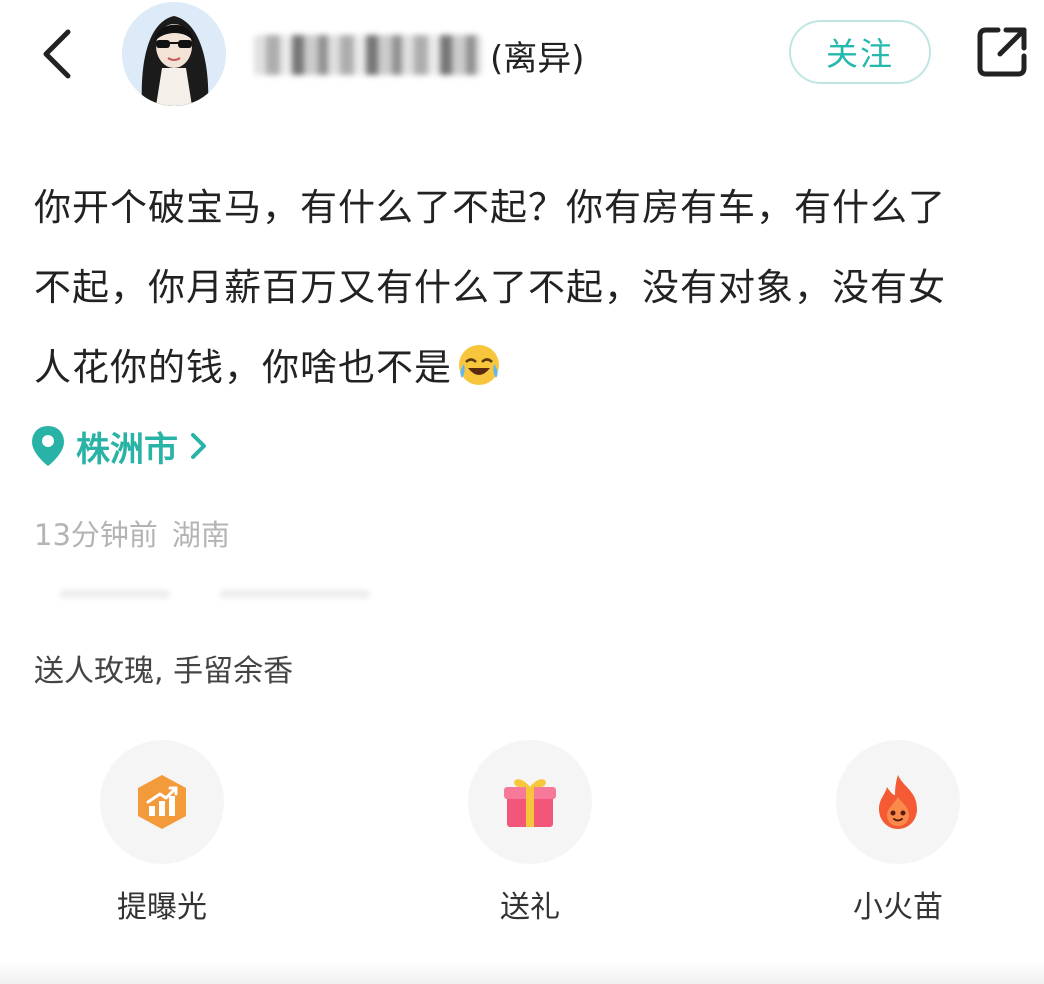  I want to click on laughing-crying-emoji-icon, so click(479, 365).